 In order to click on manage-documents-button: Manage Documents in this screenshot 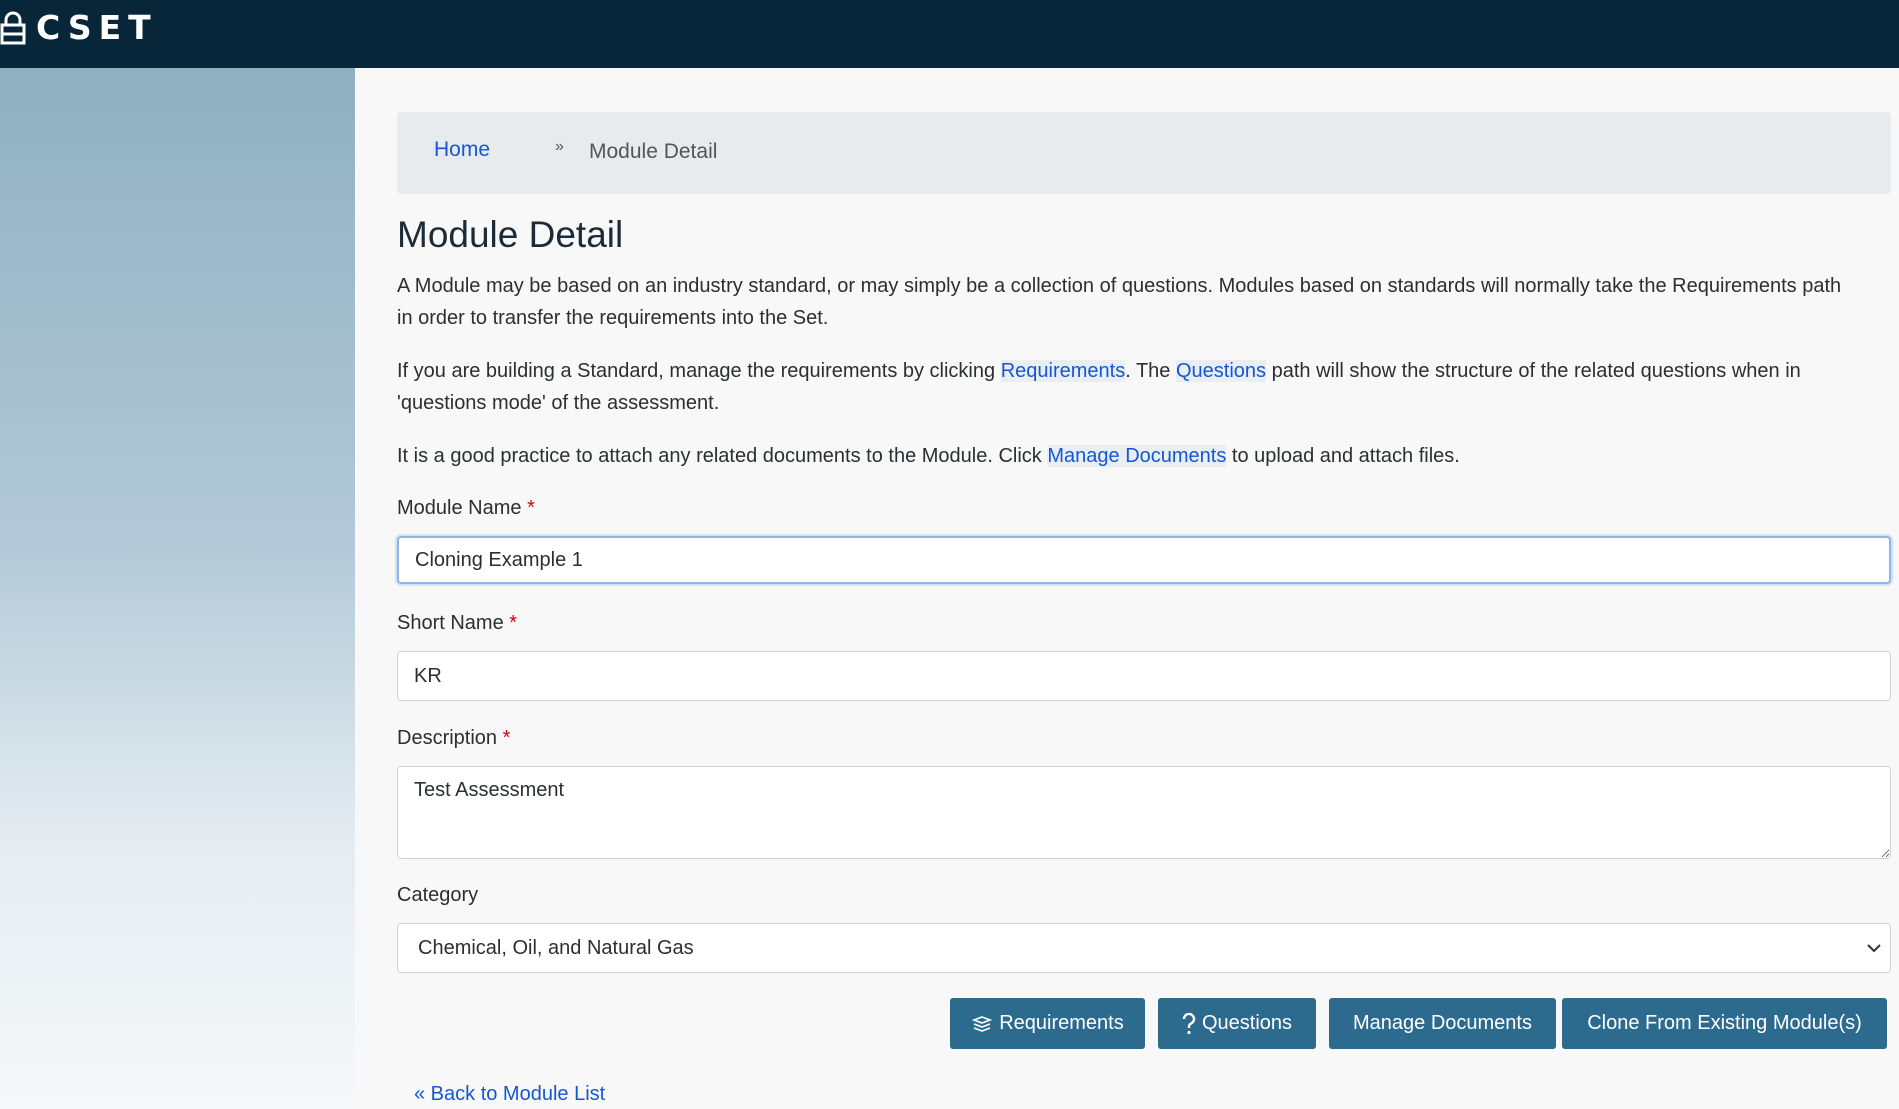, I will do `click(1442, 1023)`.